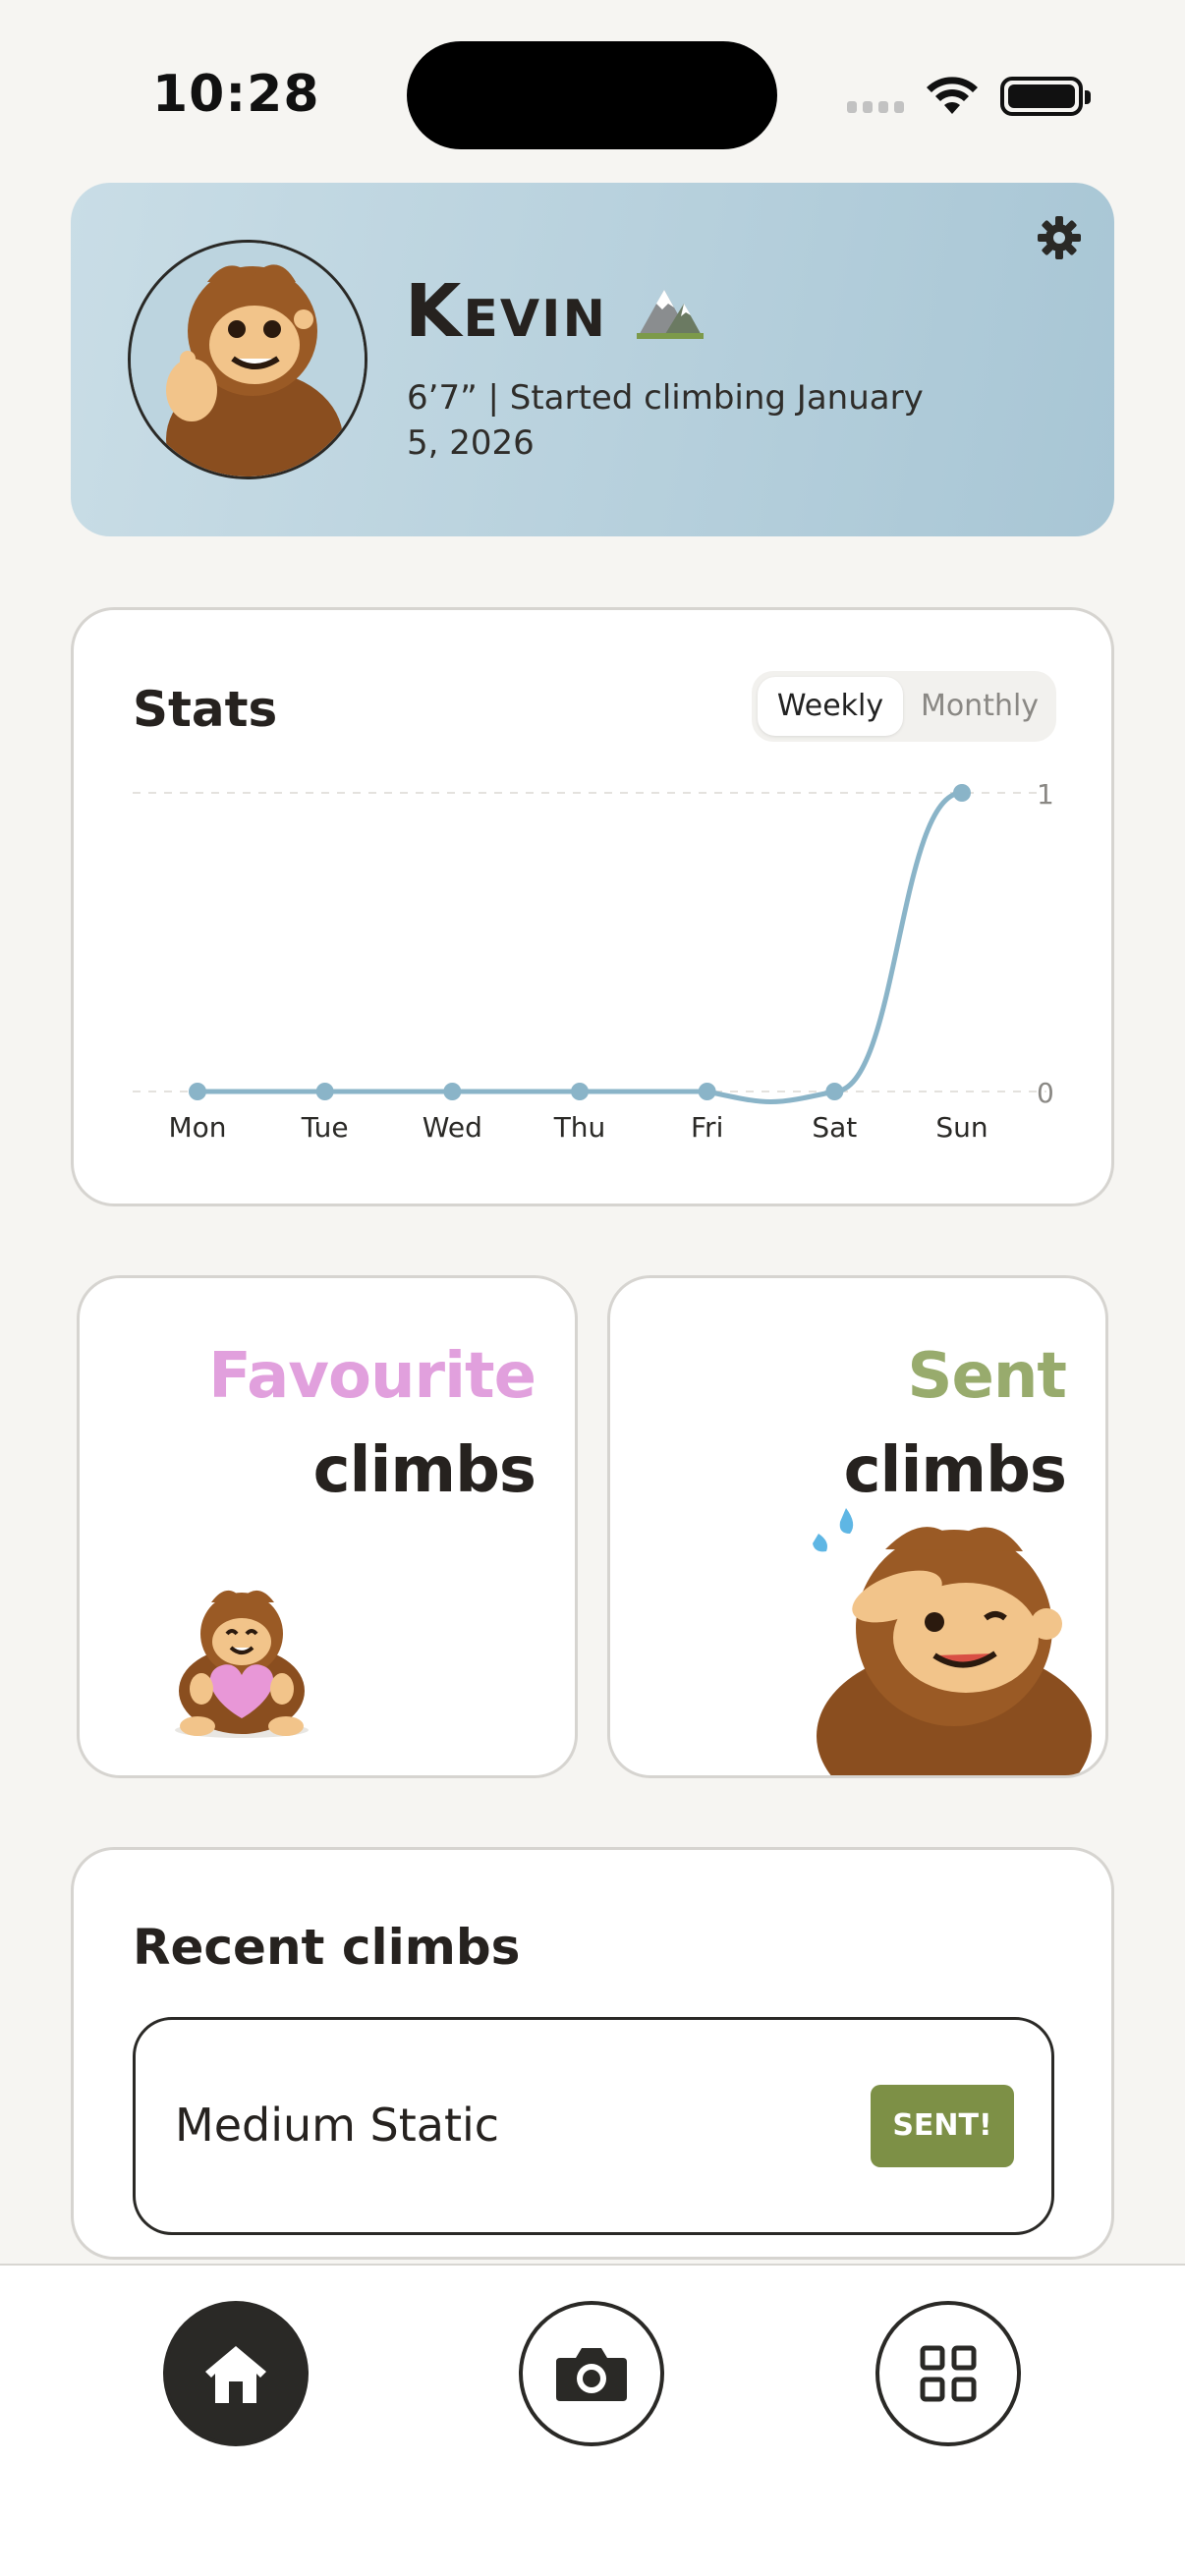 Image resolution: width=1185 pixels, height=2576 pixels. What do you see at coordinates (943, 2126) in the screenshot?
I see `sent-badge: SENT!` at bounding box center [943, 2126].